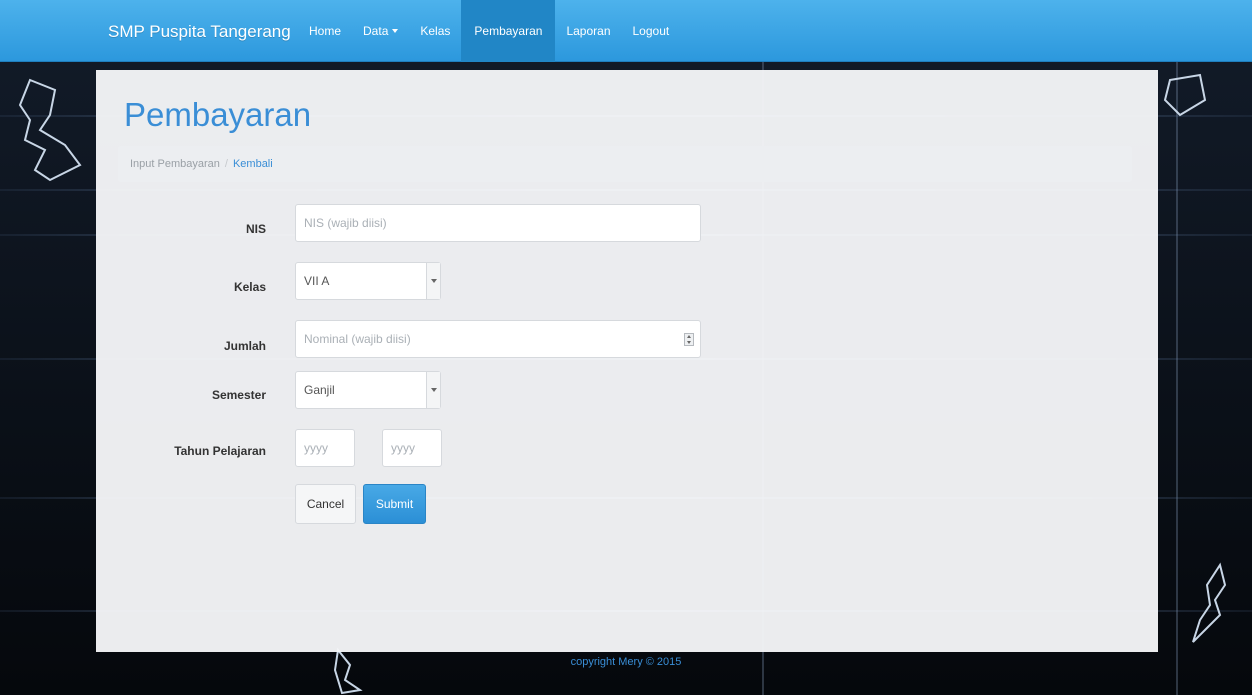 The image size is (1252, 695). I want to click on nis-label: NIS, so click(255, 229).